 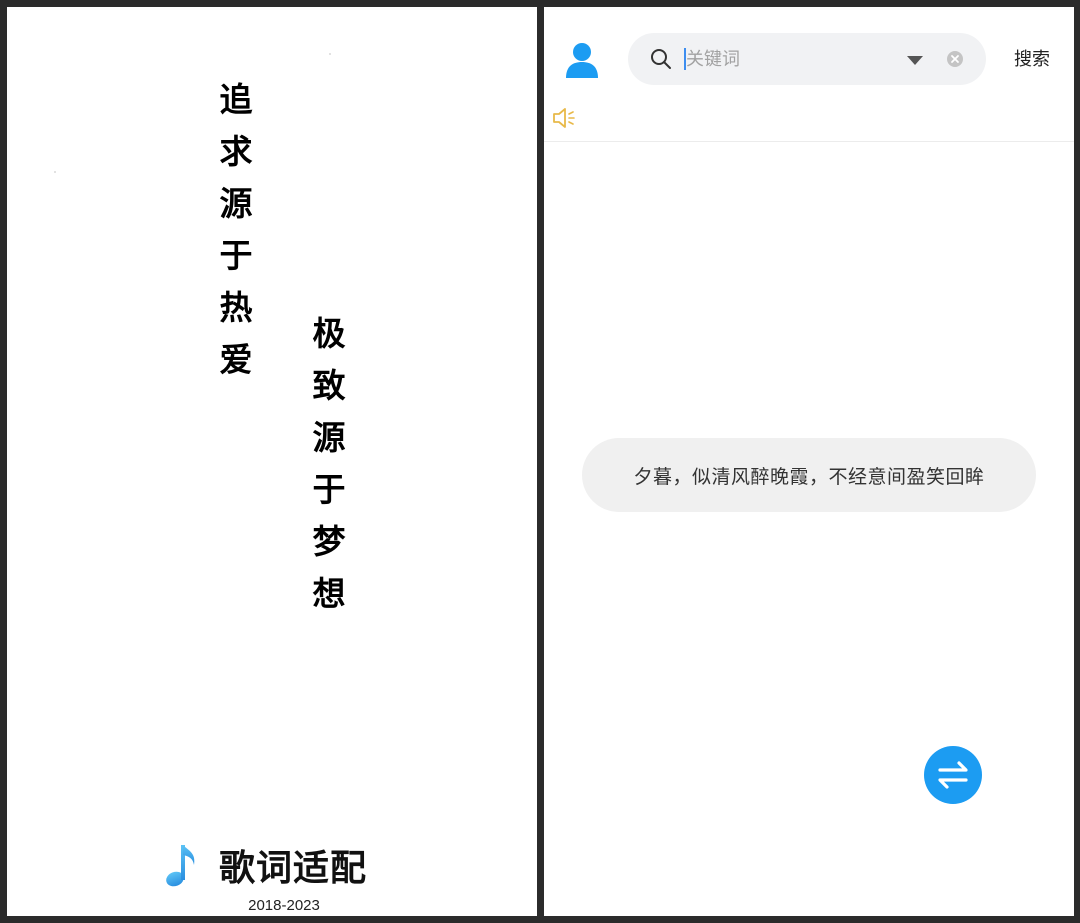 I want to click on swap-button, so click(x=953, y=775).